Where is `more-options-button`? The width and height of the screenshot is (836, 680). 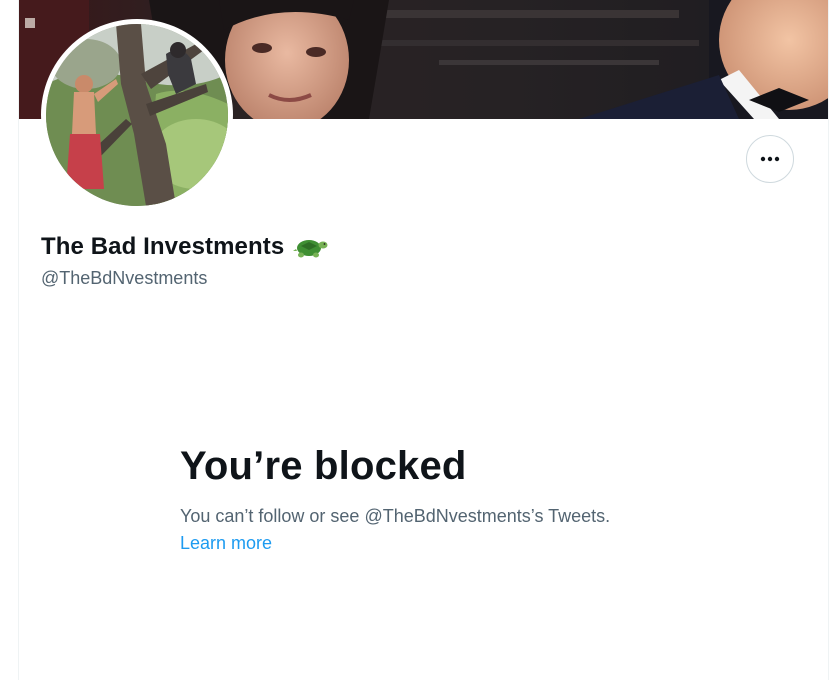 more-options-button is located at coordinates (770, 159).